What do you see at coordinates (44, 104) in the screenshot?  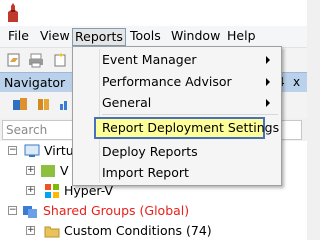 I see `database-icon` at bounding box center [44, 104].